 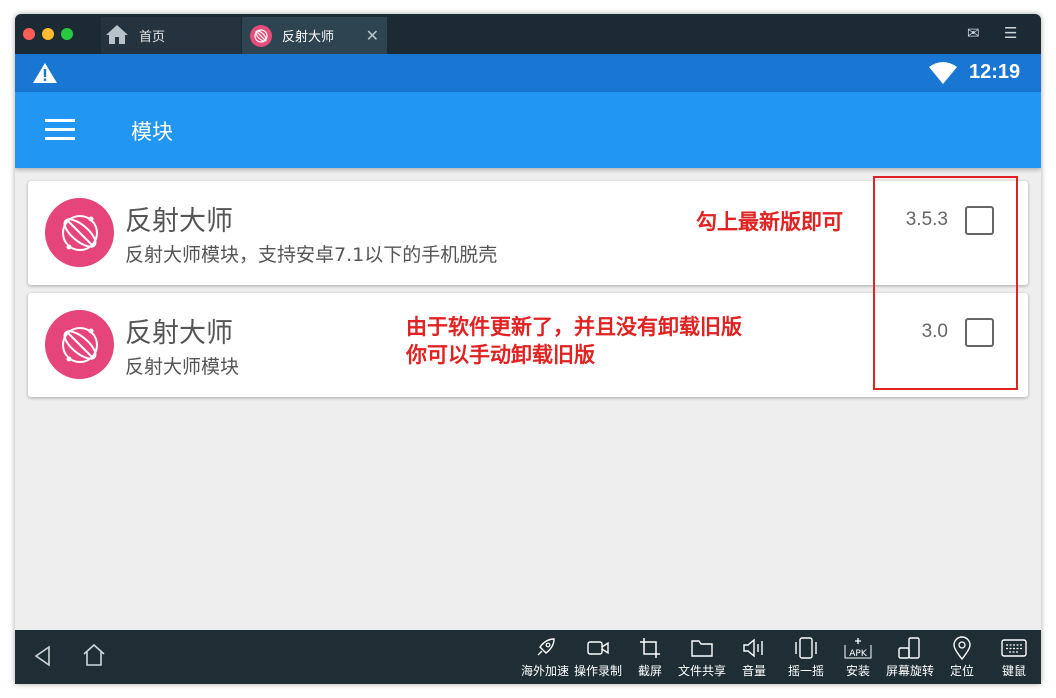 I want to click on maximize-window-button, so click(x=67, y=34).